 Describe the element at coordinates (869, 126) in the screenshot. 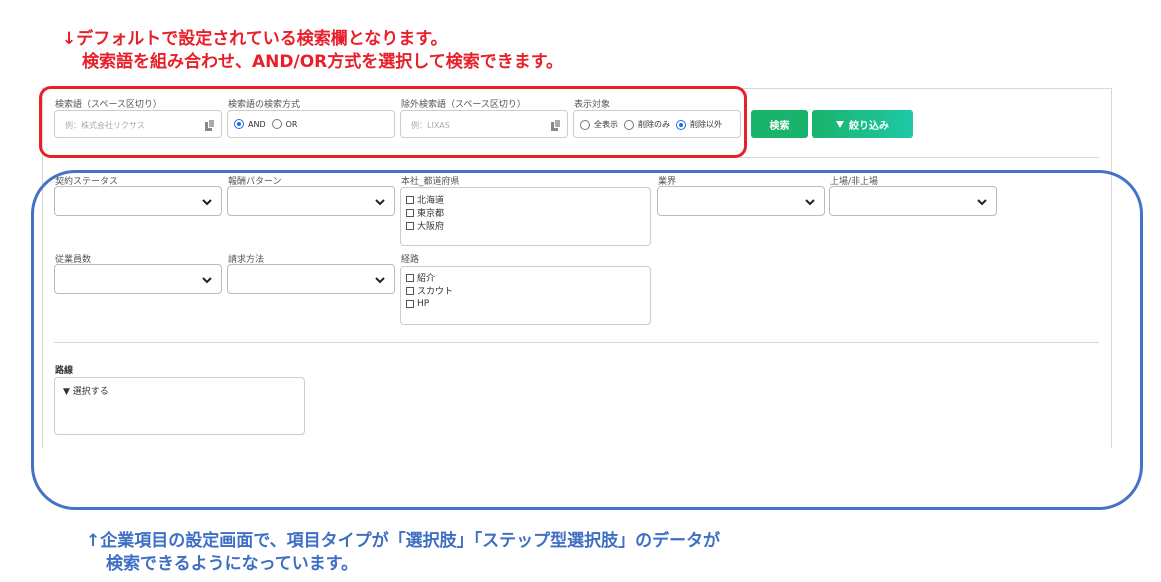

I see `filter-button-label: 絞り込み` at that location.